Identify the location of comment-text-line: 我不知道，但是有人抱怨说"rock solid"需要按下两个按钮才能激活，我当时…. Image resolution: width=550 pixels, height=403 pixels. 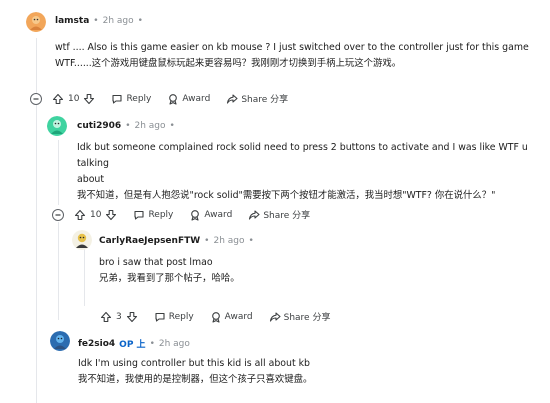
(286, 195).